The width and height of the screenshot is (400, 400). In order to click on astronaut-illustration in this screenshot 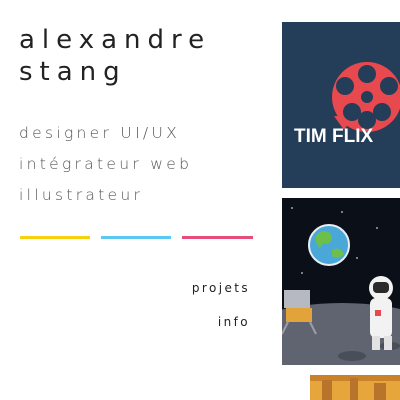, I will do `click(341, 281)`.